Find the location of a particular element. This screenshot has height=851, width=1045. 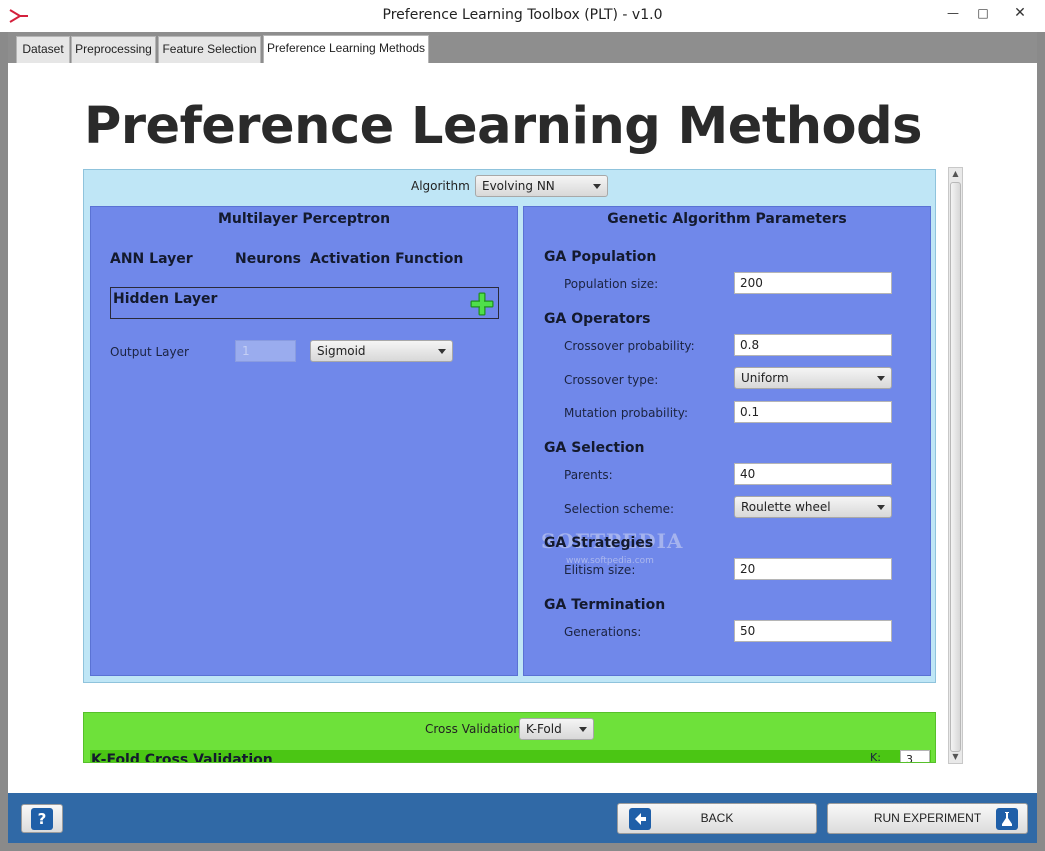

tab-feature-selection: Feature Selection is located at coordinates (209, 49).